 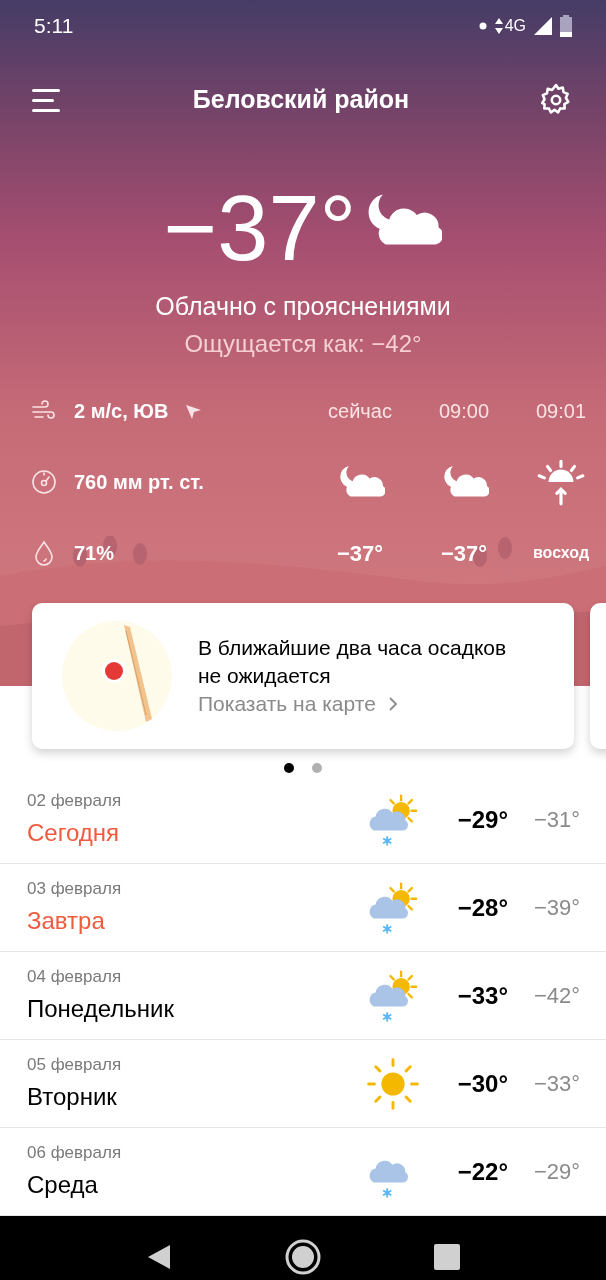 What do you see at coordinates (75, 1152) in the screenshot?
I see `forecast-date: 06 февраля` at bounding box center [75, 1152].